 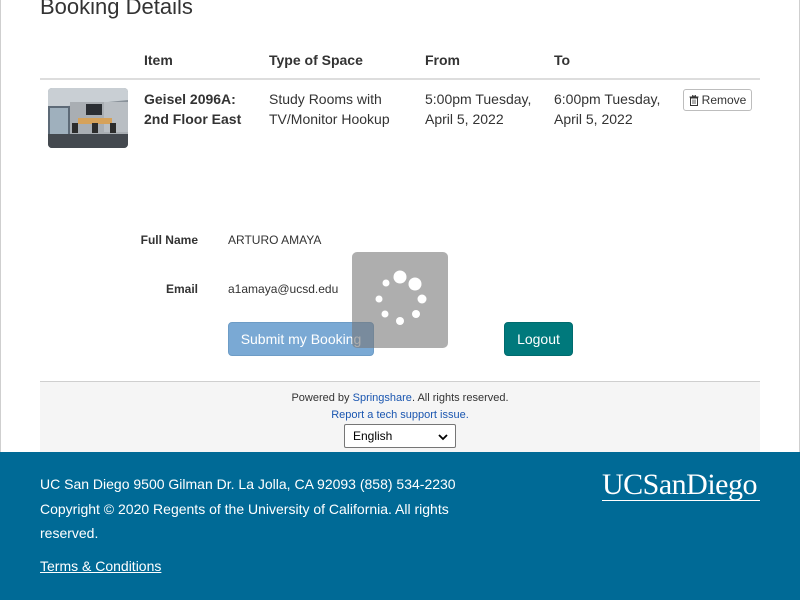 I want to click on page-title: Booking Details, so click(x=116, y=9).